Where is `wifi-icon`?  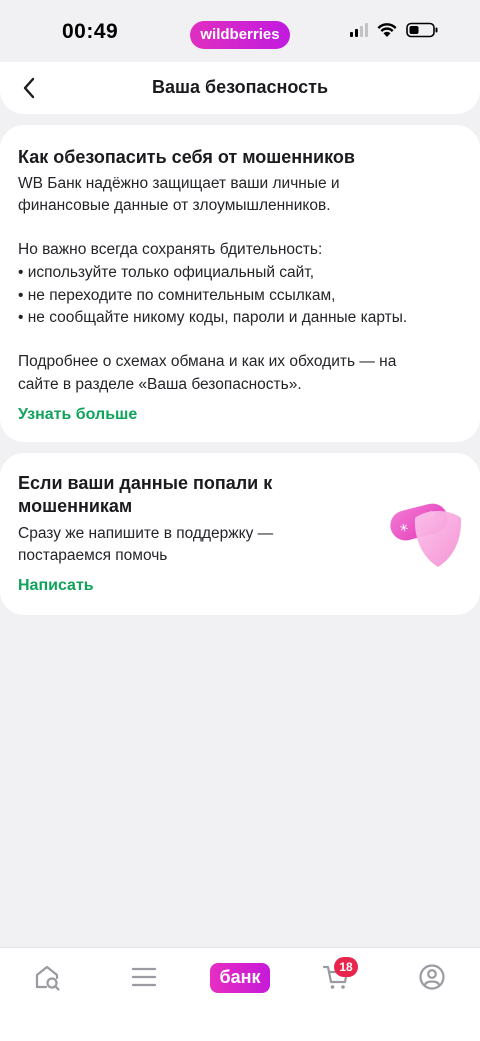 wifi-icon is located at coordinates (387, 30).